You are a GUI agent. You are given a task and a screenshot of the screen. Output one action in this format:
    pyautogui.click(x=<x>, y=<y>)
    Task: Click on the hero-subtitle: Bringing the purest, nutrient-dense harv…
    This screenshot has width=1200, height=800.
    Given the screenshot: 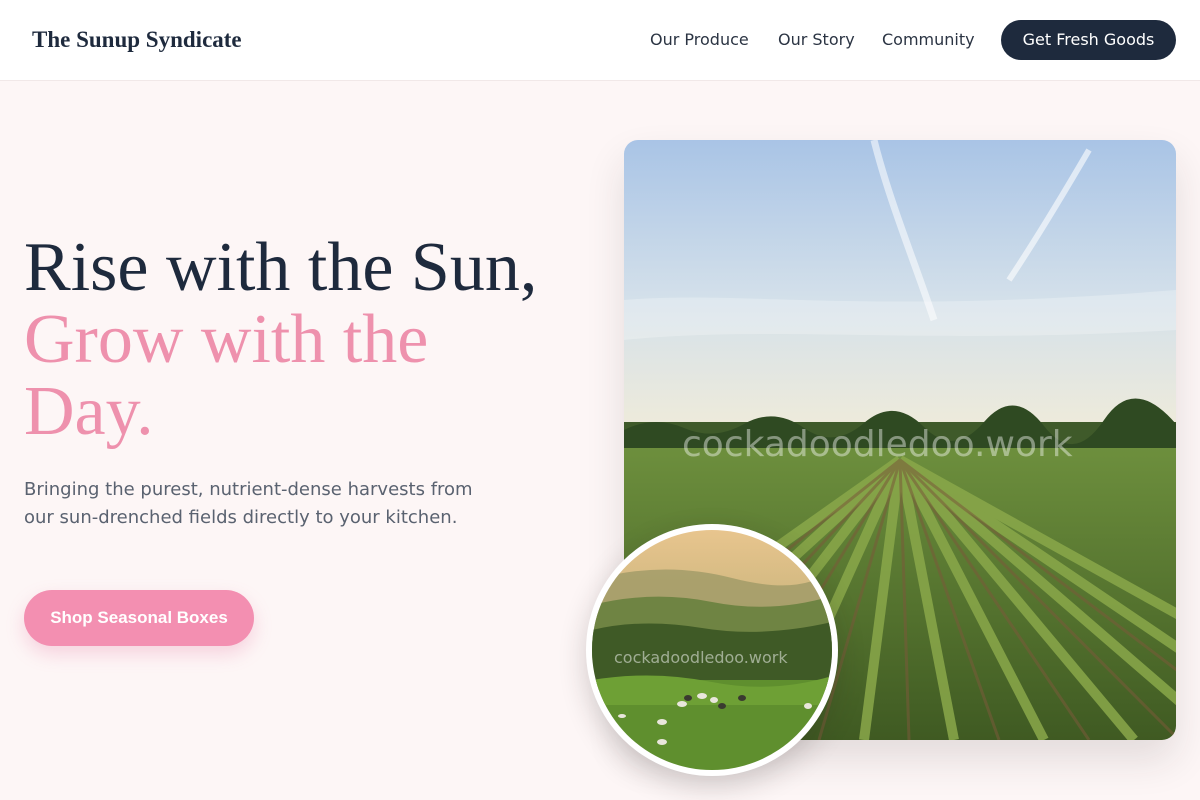 What is the action you would take?
    pyautogui.click(x=248, y=503)
    